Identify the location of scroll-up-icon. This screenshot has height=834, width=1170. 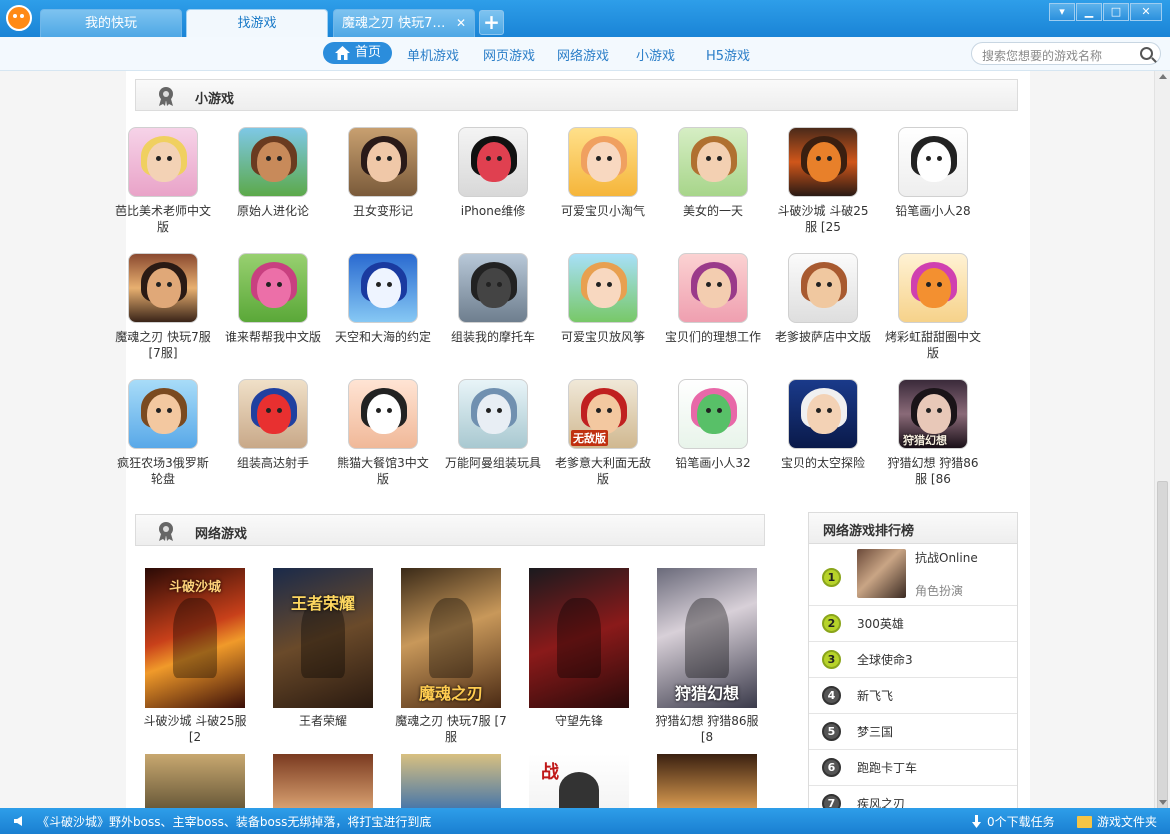
(1163, 76).